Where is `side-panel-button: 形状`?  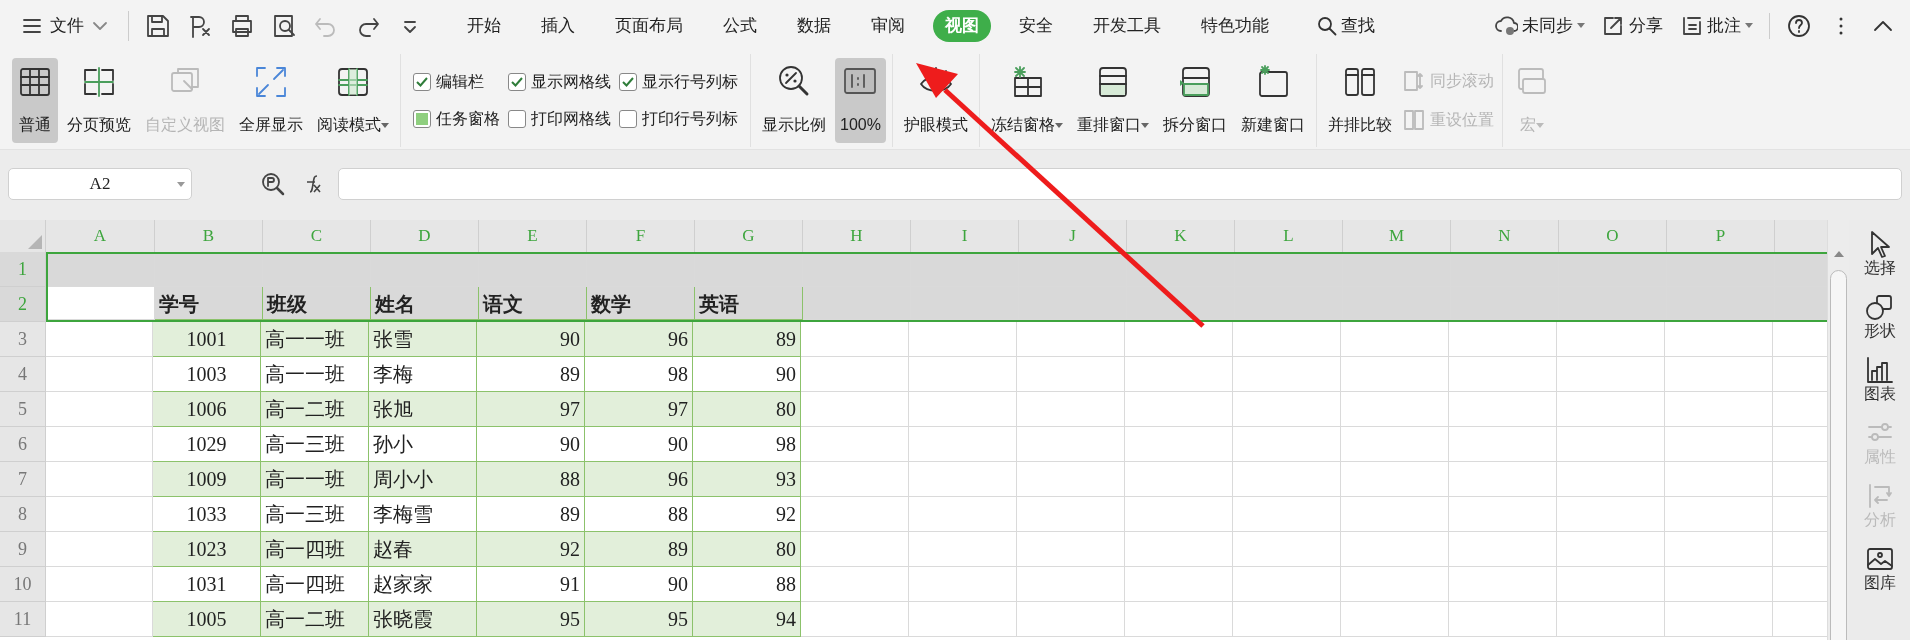 side-panel-button: 形状 is located at coordinates (1879, 316).